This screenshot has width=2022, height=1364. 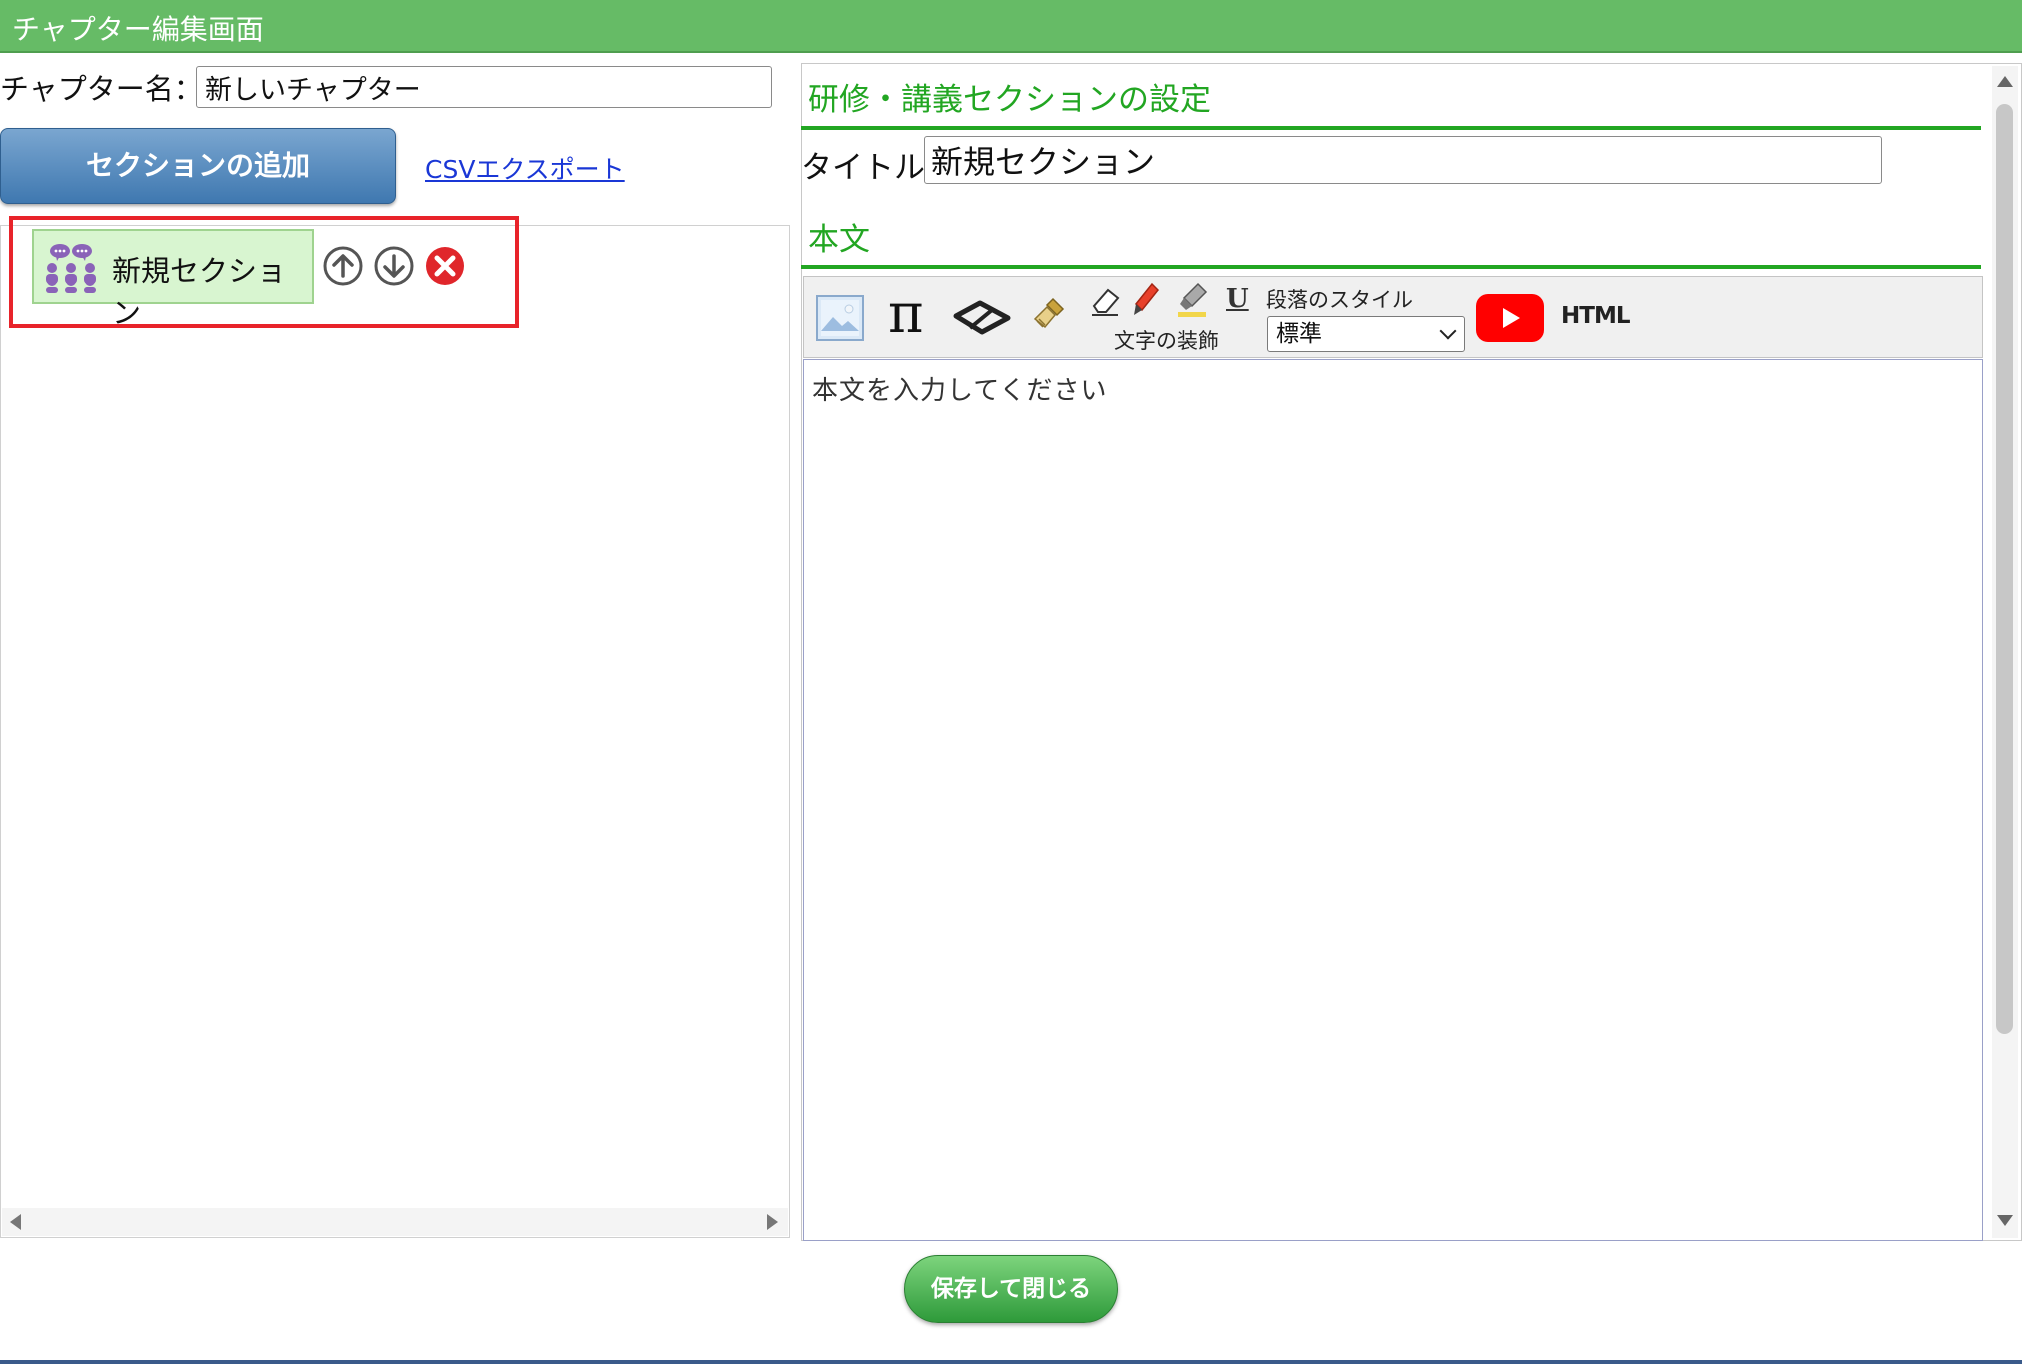 I want to click on bottom-border, so click(x=1011, y=1362).